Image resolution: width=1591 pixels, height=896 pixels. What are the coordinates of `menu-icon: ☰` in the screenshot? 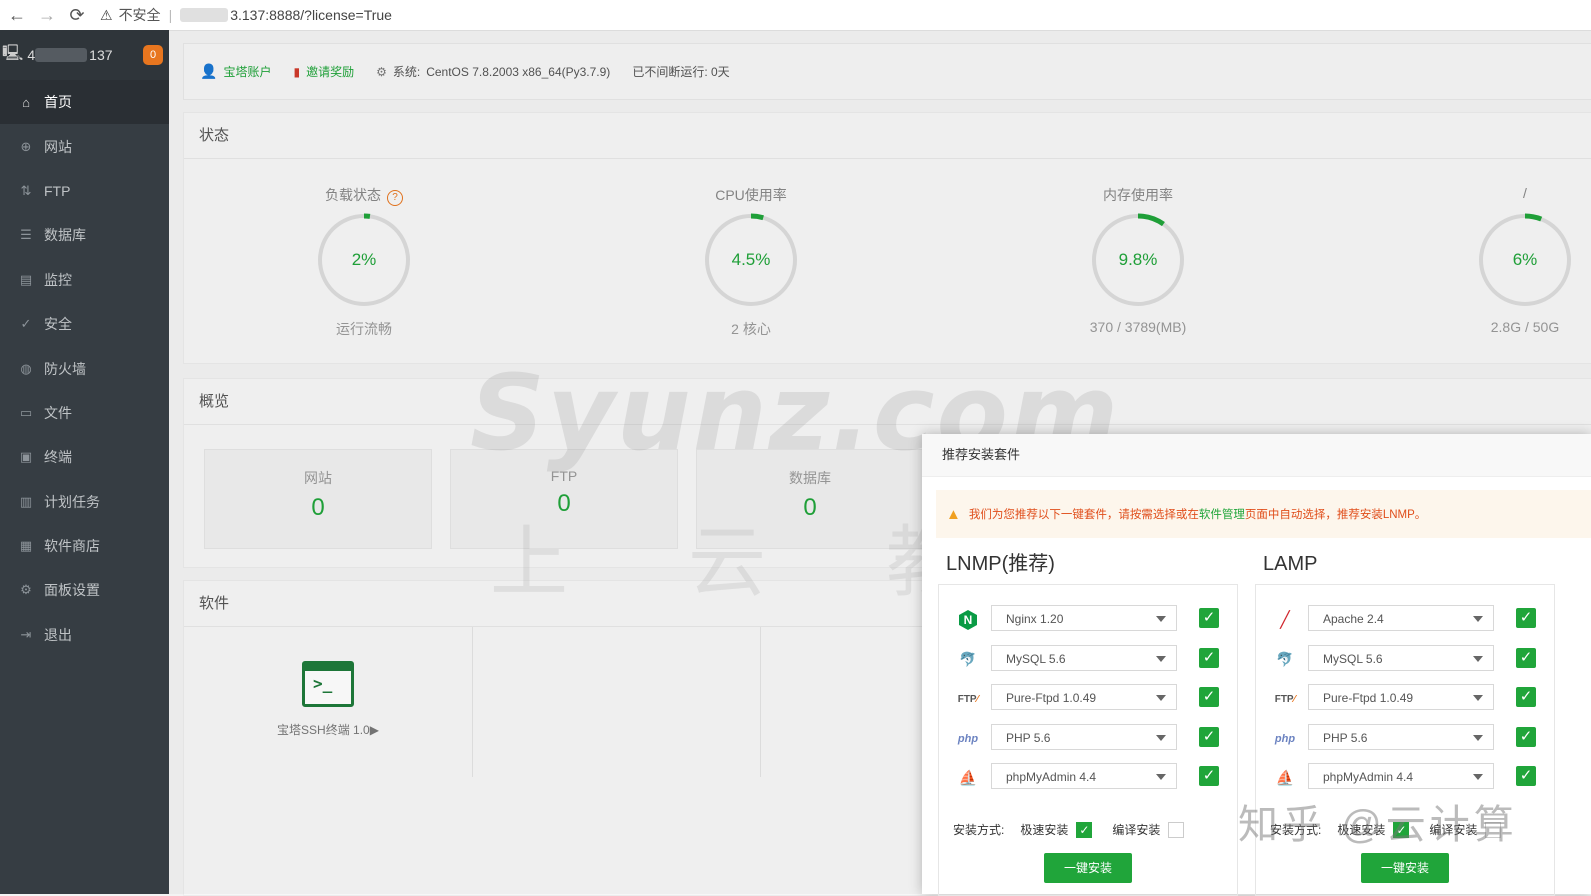 It's located at (26, 235).